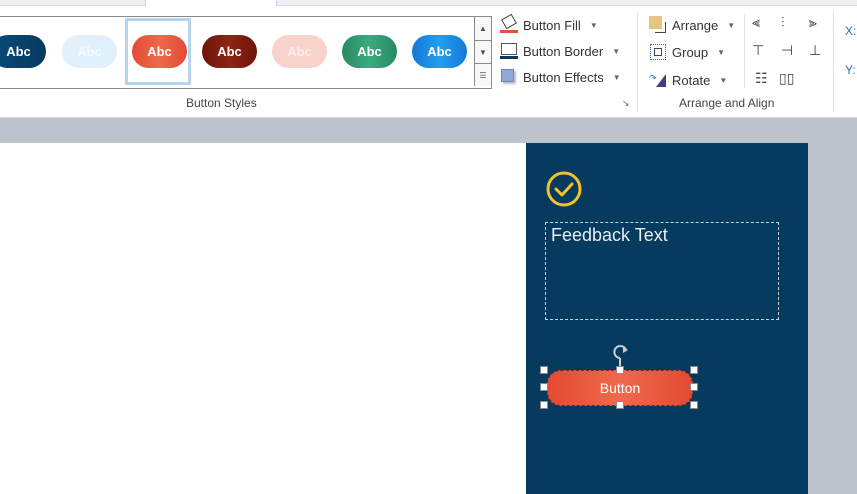 This screenshot has height=494, width=857. I want to click on distribute-horizontal-icon: ▯▯, so click(786, 78).